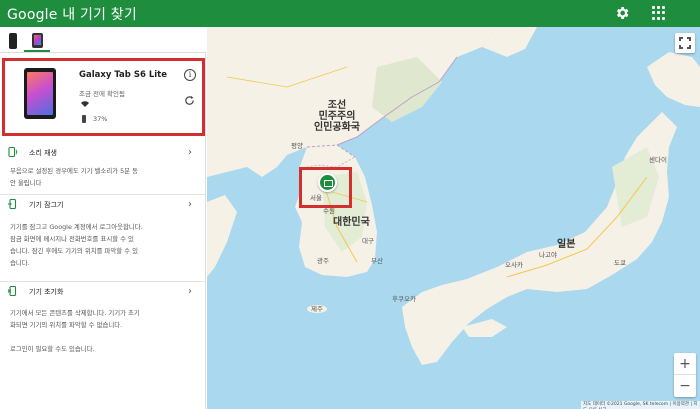  I want to click on app-bar: Google 내 기기 찾기, so click(350, 13).